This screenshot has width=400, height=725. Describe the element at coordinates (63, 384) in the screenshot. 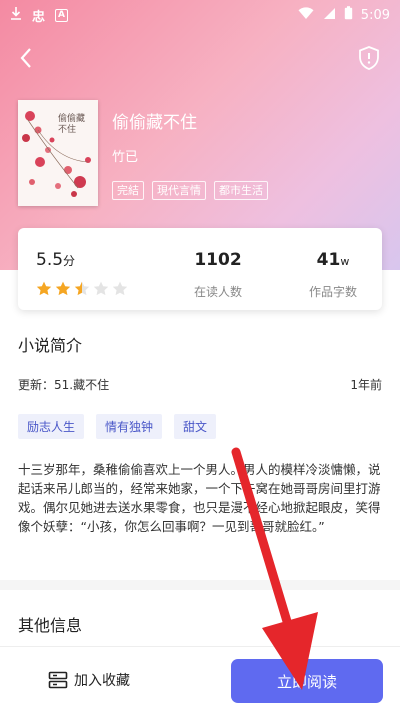

I see `latest-chapter: 更新：51.藏不住` at that location.